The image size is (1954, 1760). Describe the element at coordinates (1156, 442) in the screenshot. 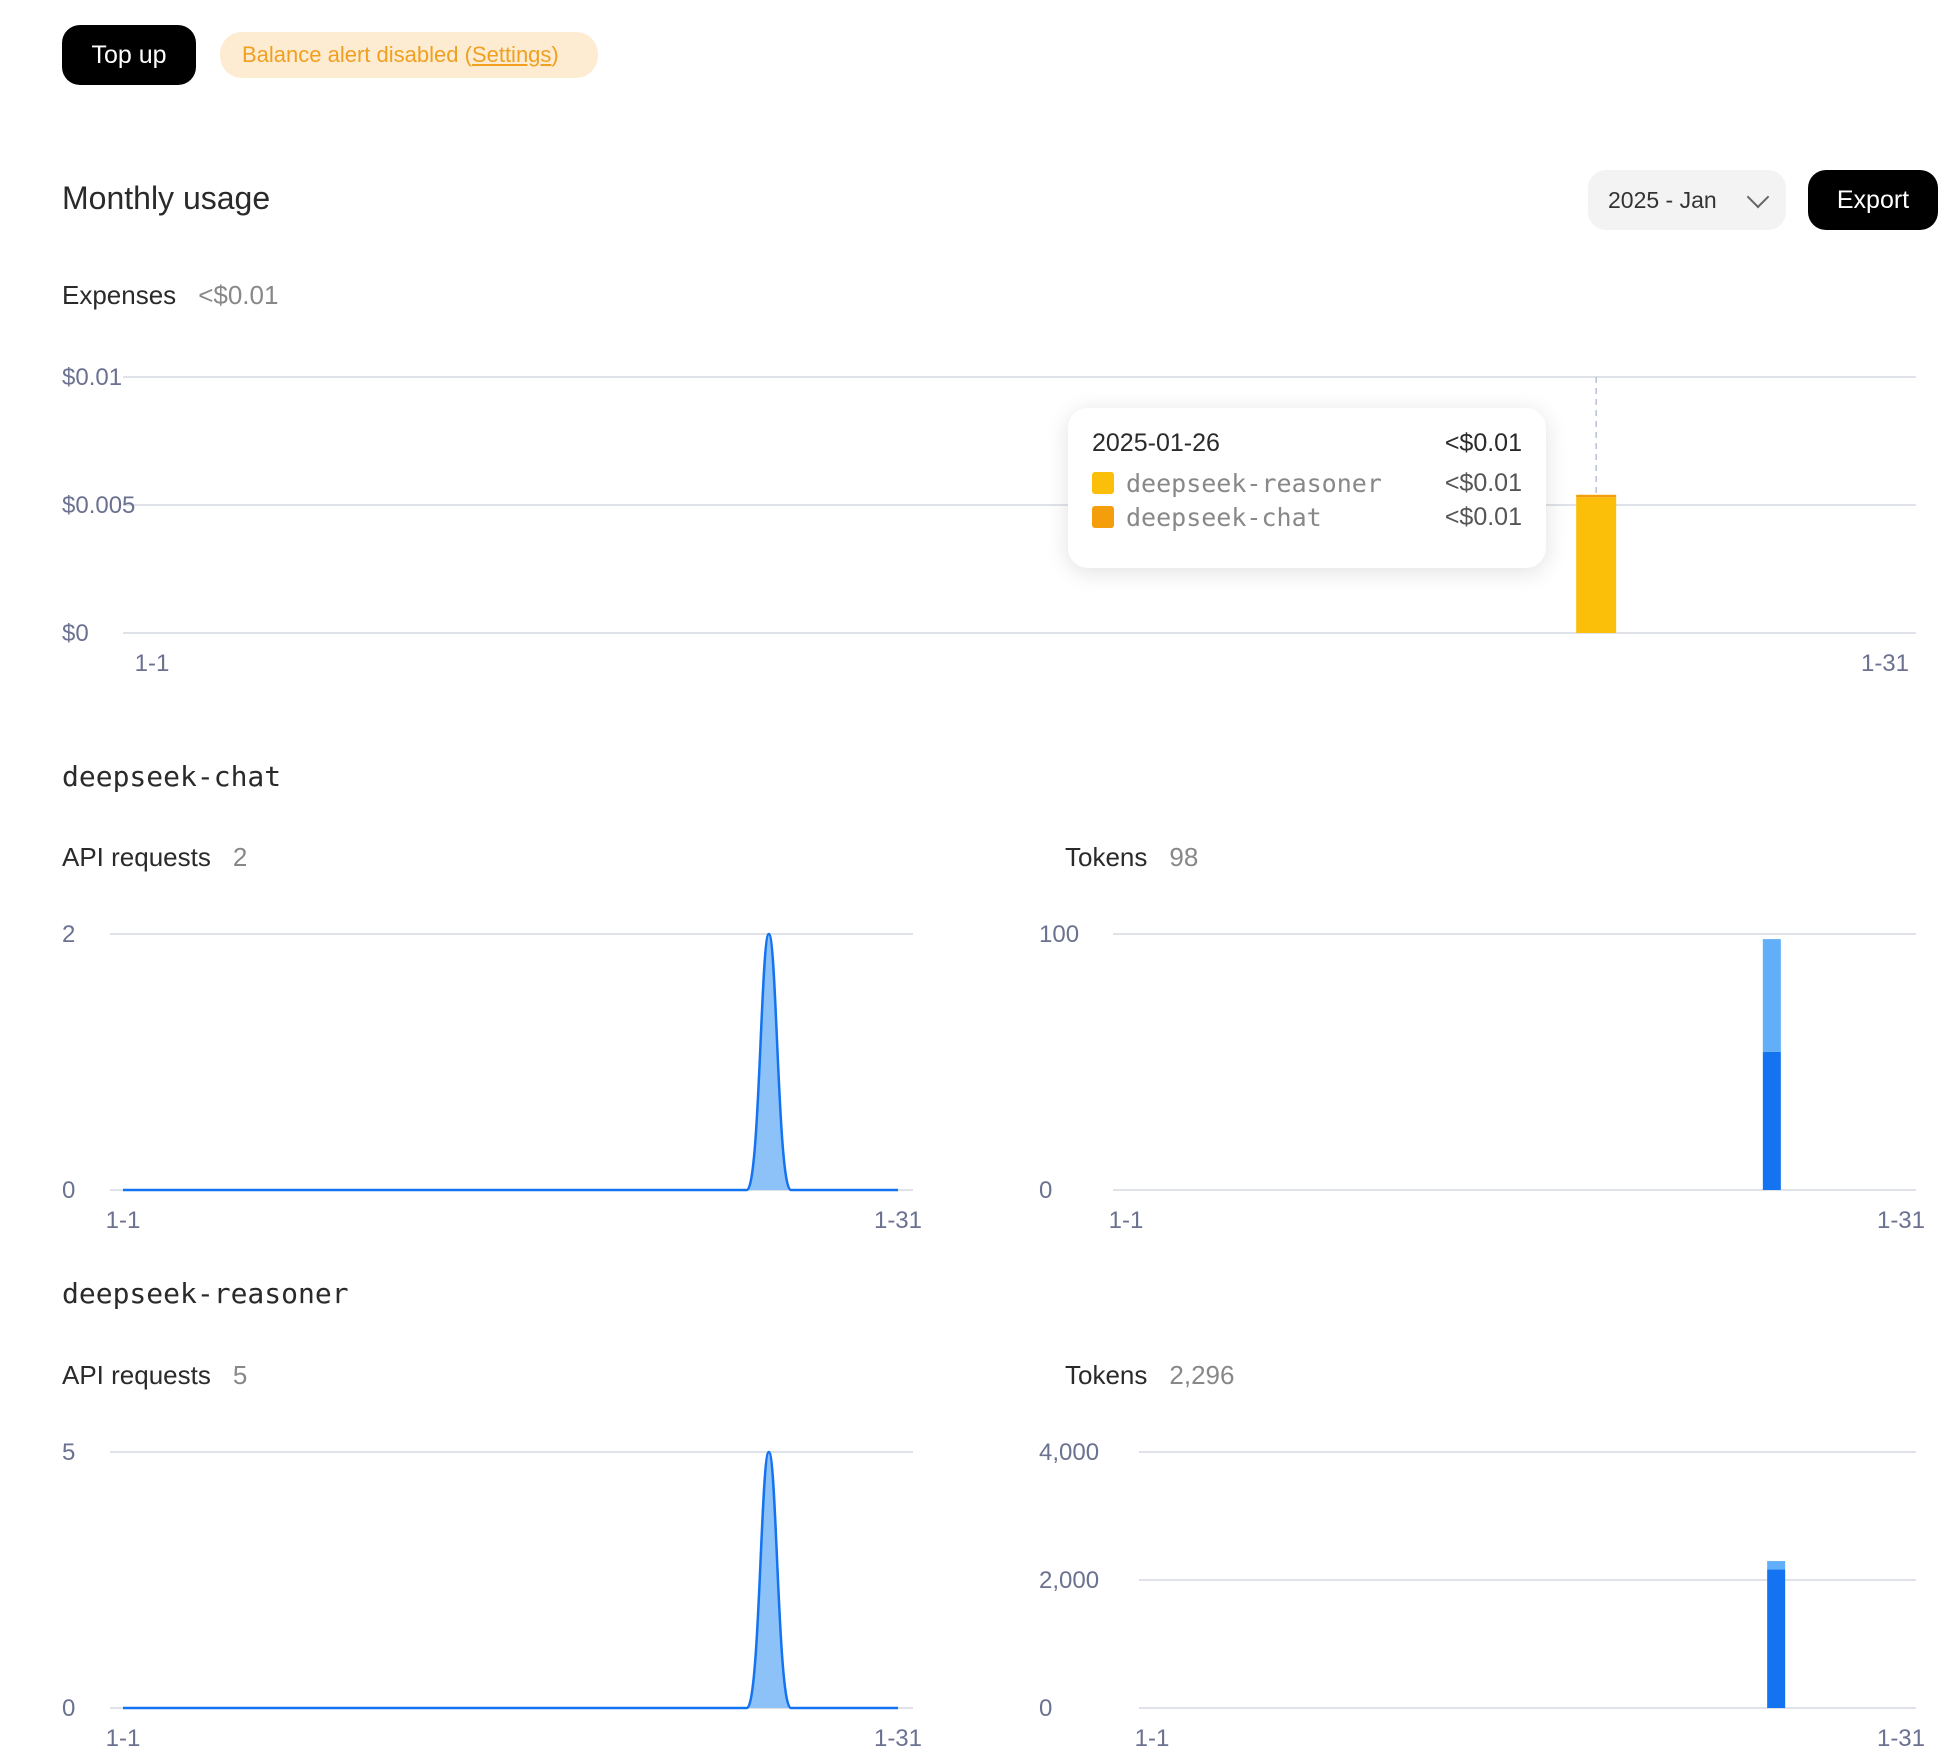

I see `tooltip-date: 2025-01-26` at that location.